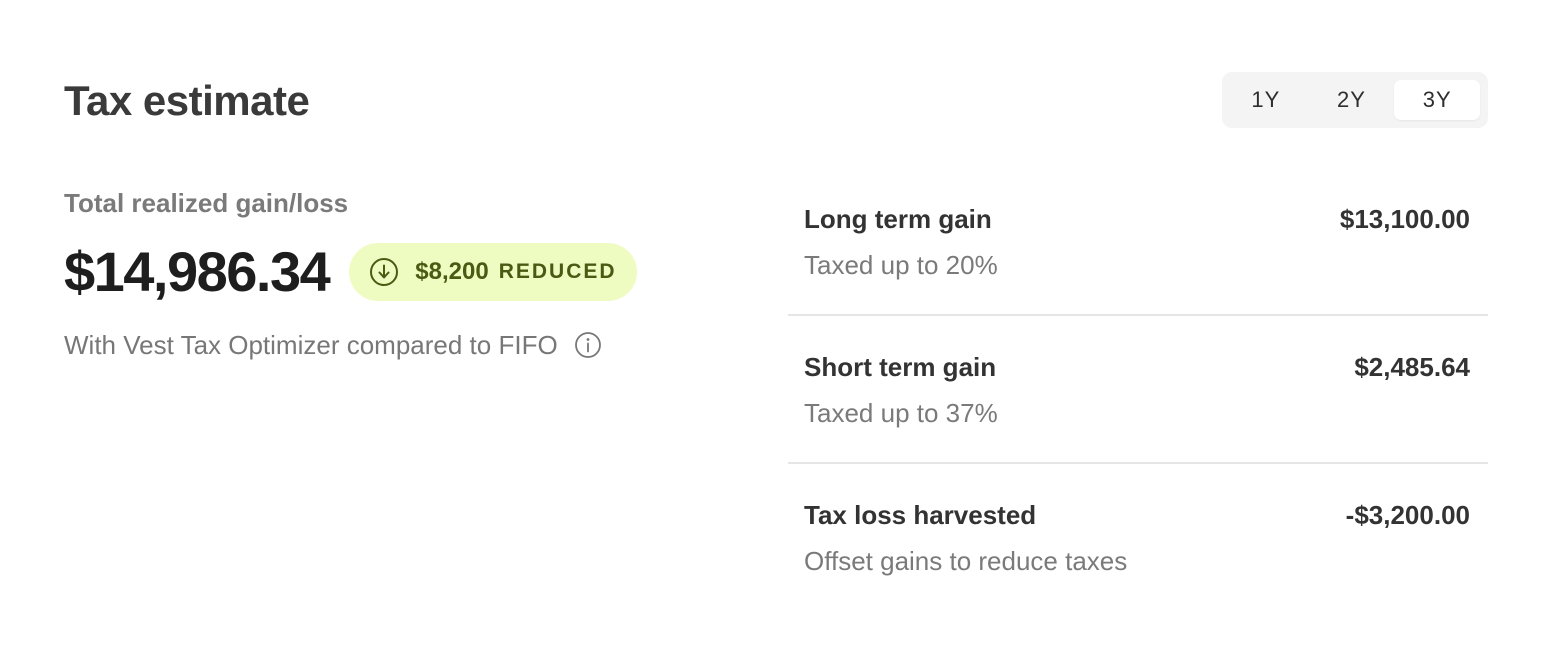  I want to click on total-gain-row: $14,986.34 $8,200 REDUCED, so click(350, 272).